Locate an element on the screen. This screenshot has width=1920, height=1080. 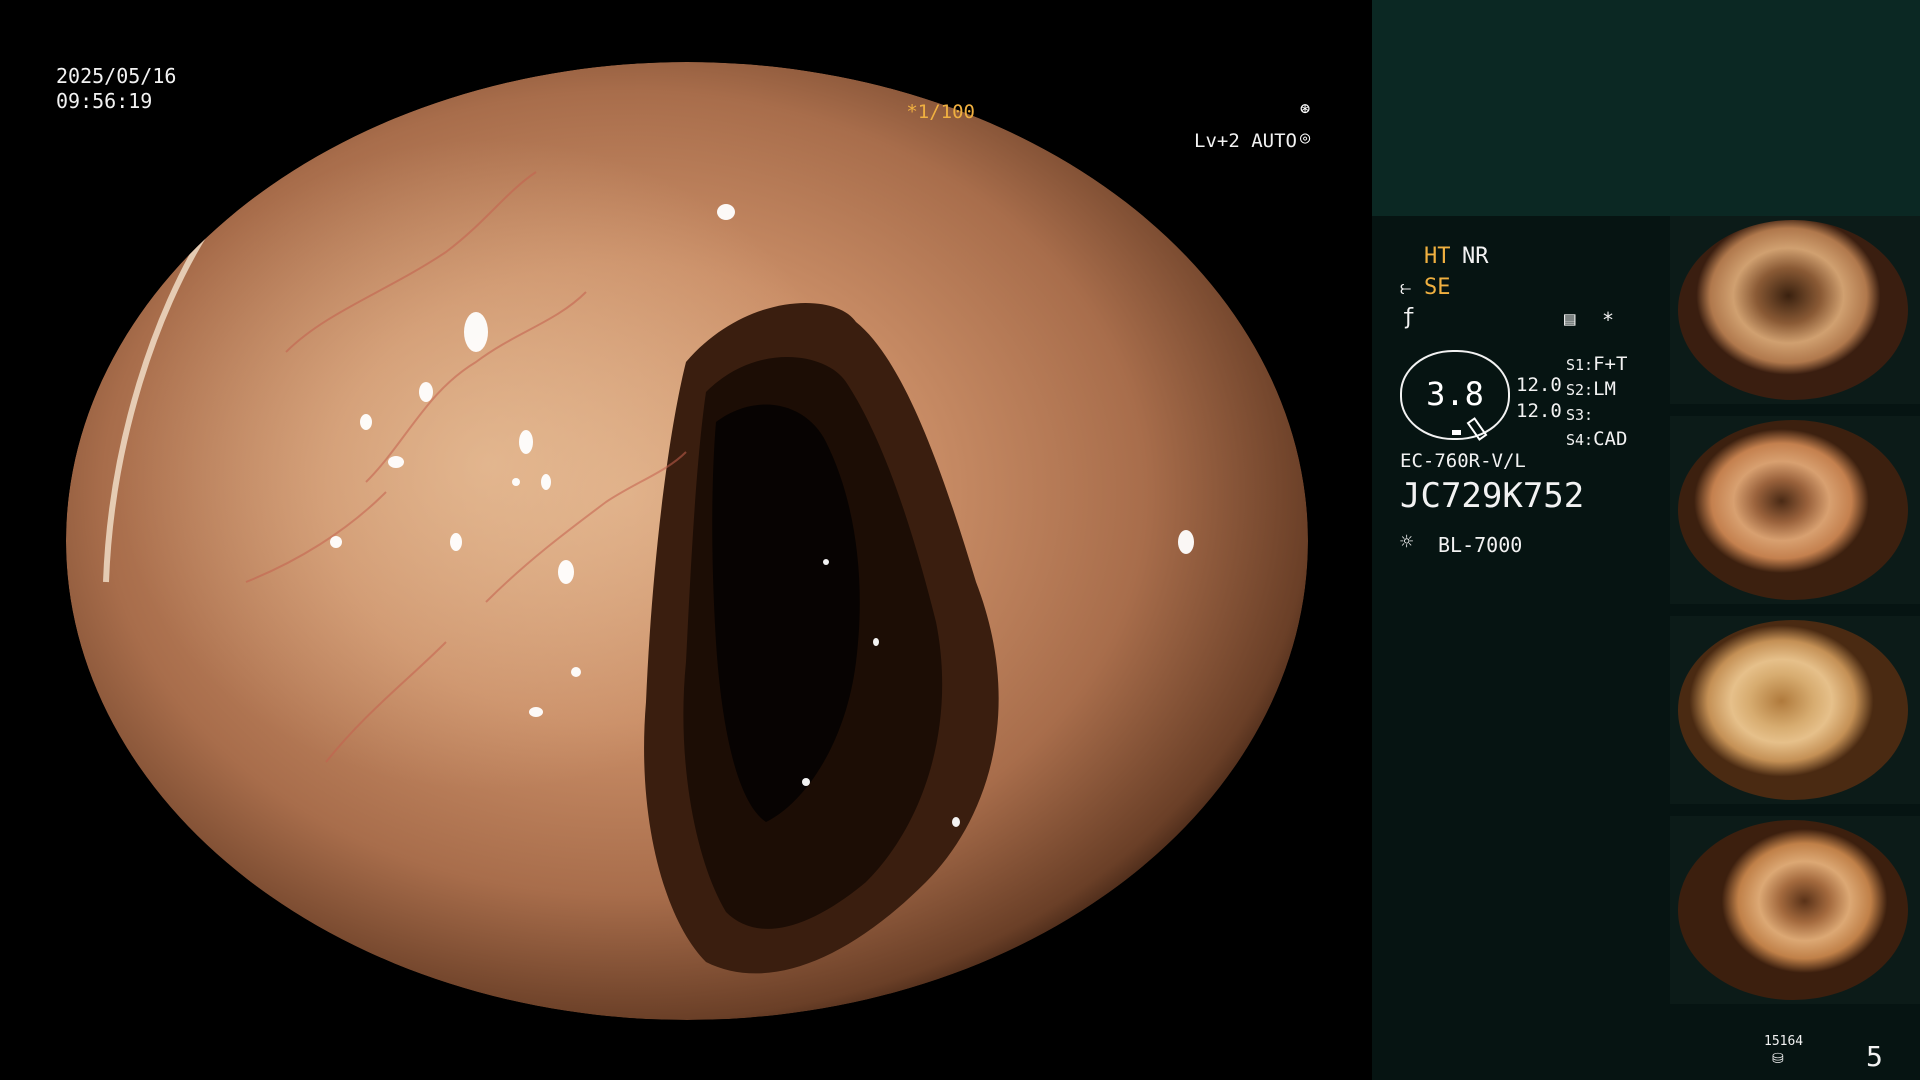
light-bulb-icon: ☼ is located at coordinates (1407, 542).